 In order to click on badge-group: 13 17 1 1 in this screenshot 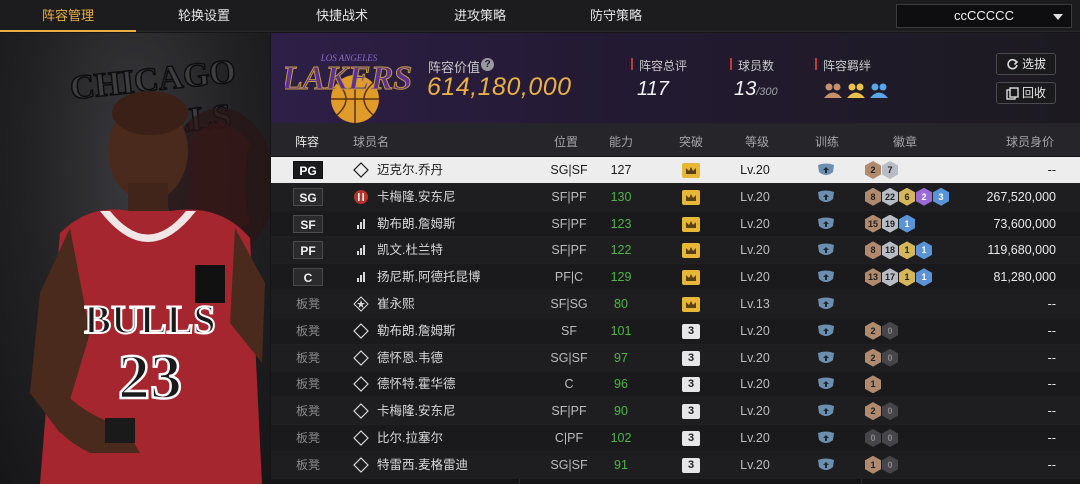, I will do `click(899, 277)`.